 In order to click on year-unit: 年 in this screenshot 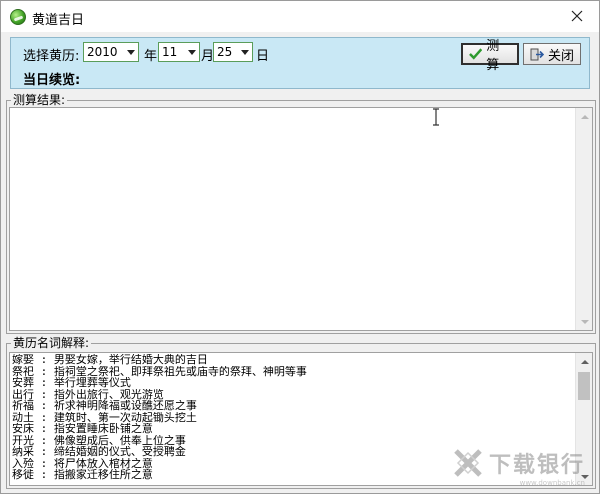, I will do `click(151, 56)`.